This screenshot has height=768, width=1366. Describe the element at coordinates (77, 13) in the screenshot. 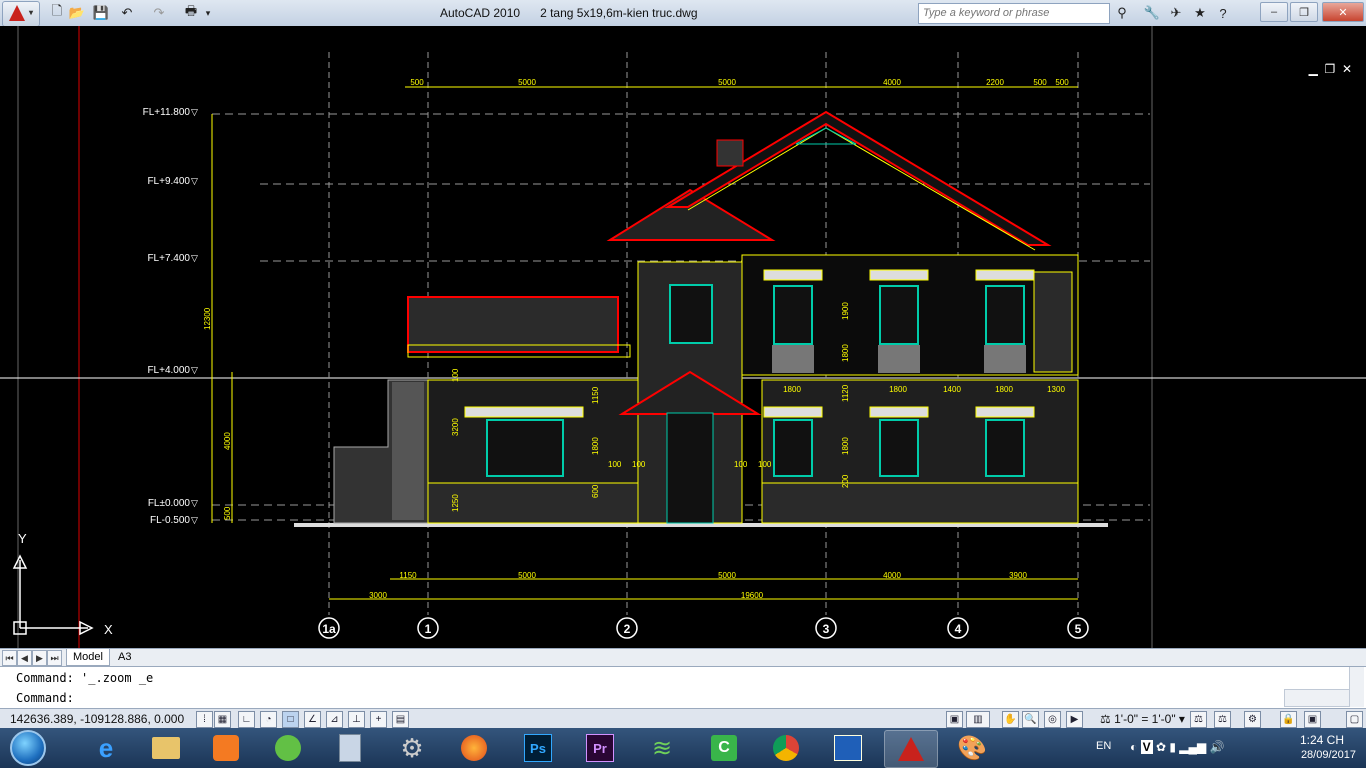

I see `open-file-icon: 📂` at that location.